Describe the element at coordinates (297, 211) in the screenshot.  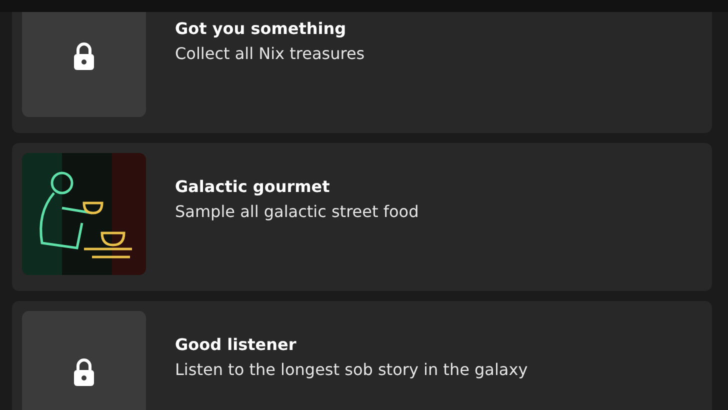
I see `achievement-description: Sample all galactic street food` at that location.